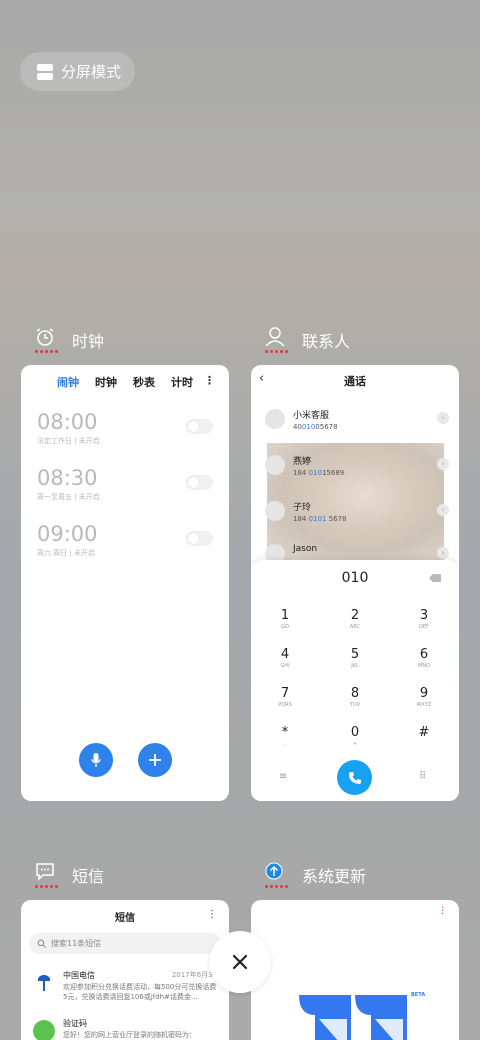 This screenshot has height=1040, width=480. Describe the element at coordinates (69, 340) in the screenshot. I see `clock-app-header: 时钟` at that location.